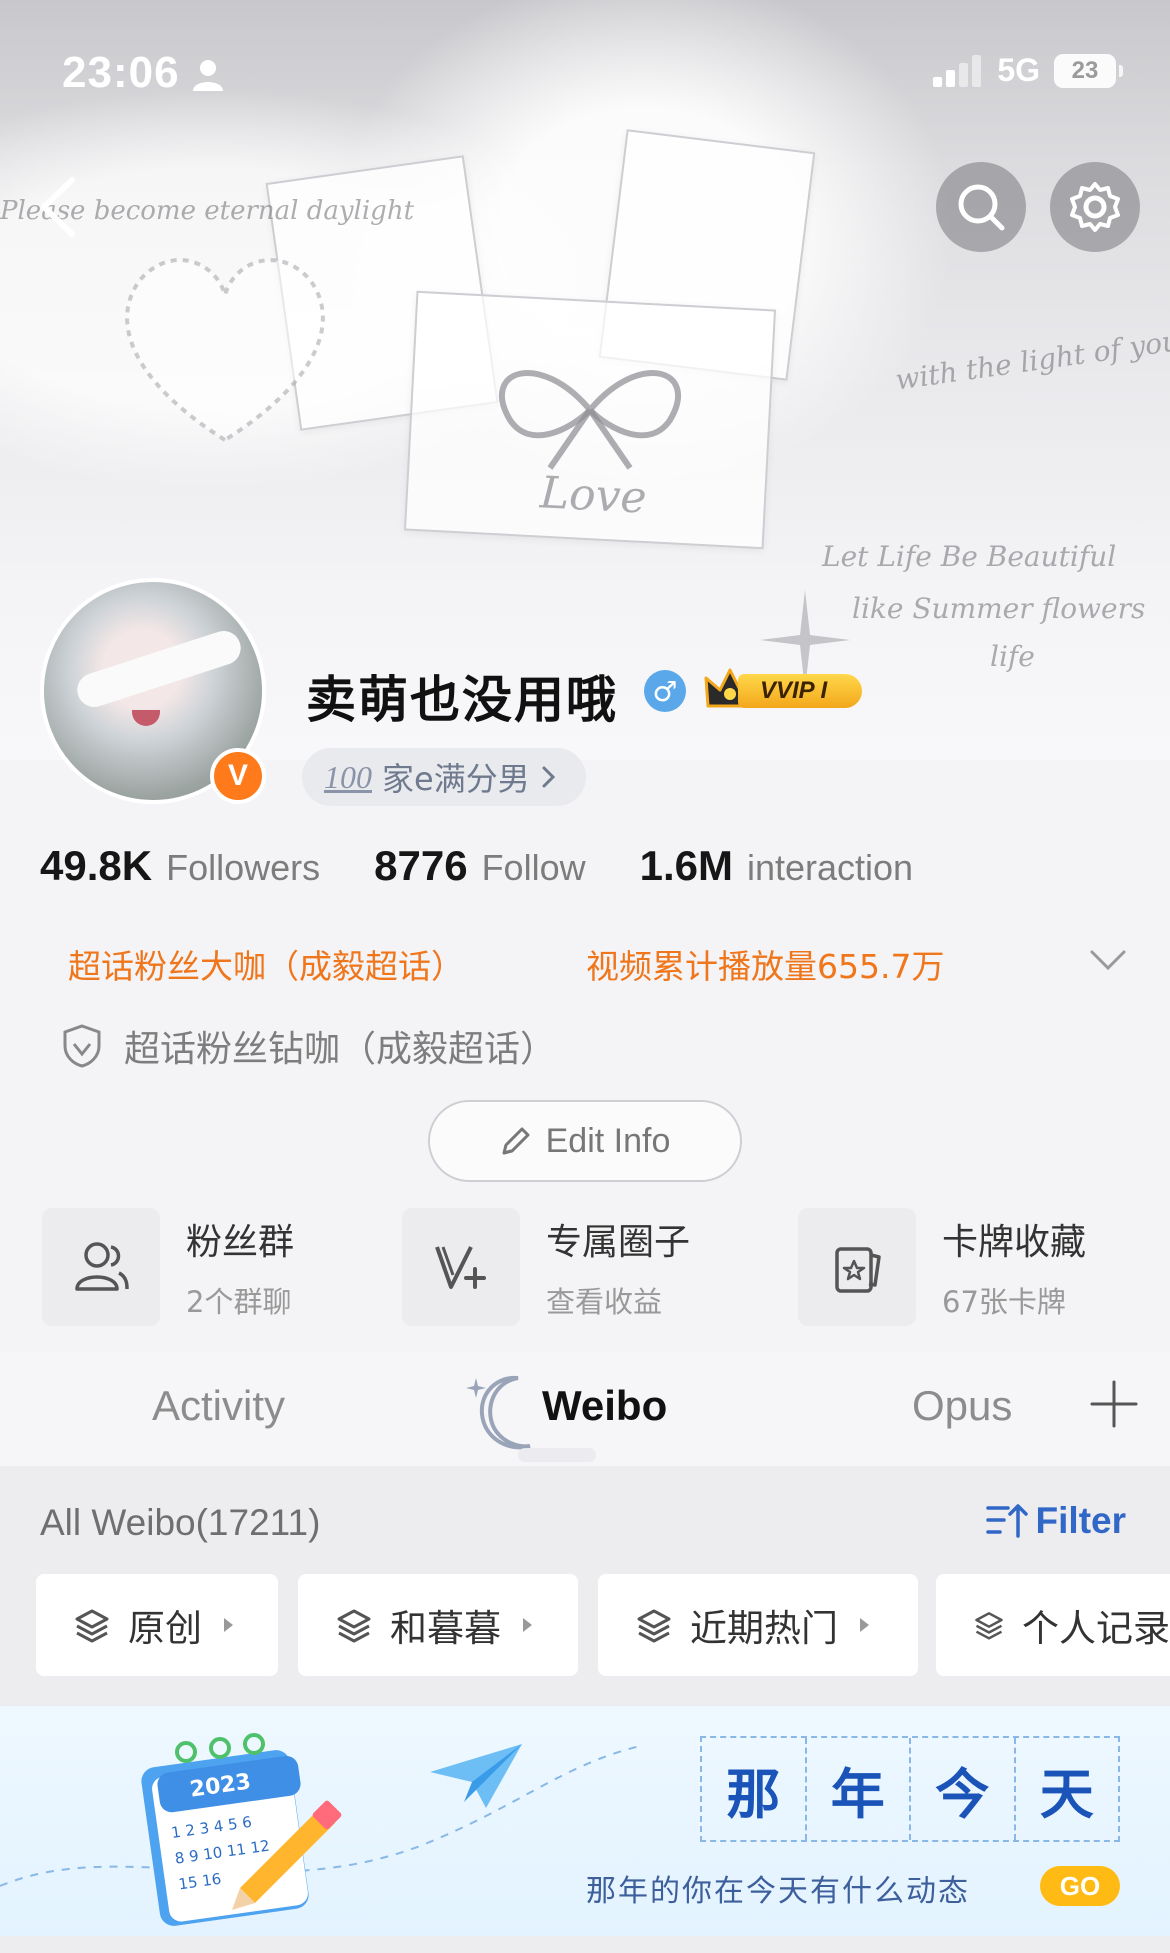 This screenshot has height=1953, width=1170. I want to click on person-icon, so click(207, 76).